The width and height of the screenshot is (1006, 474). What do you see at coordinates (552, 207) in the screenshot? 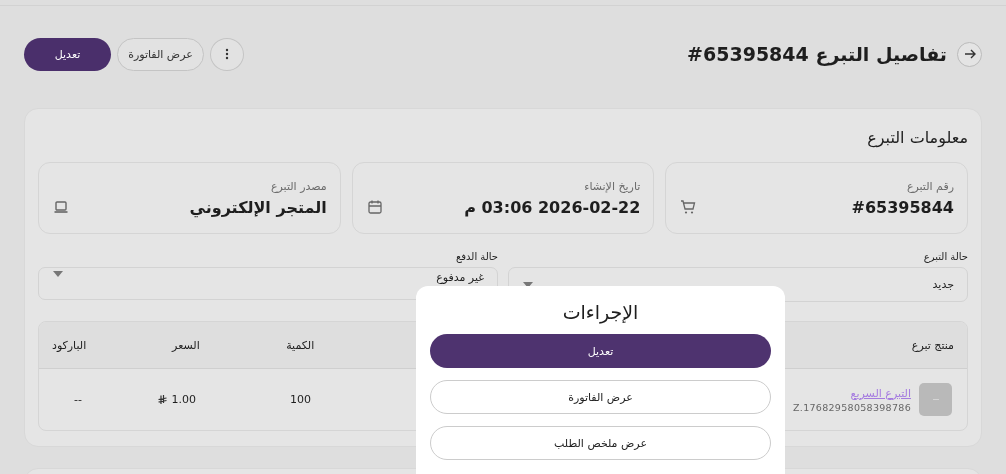
I see `field-value: 2026-02-22 03:06 م` at bounding box center [552, 207].